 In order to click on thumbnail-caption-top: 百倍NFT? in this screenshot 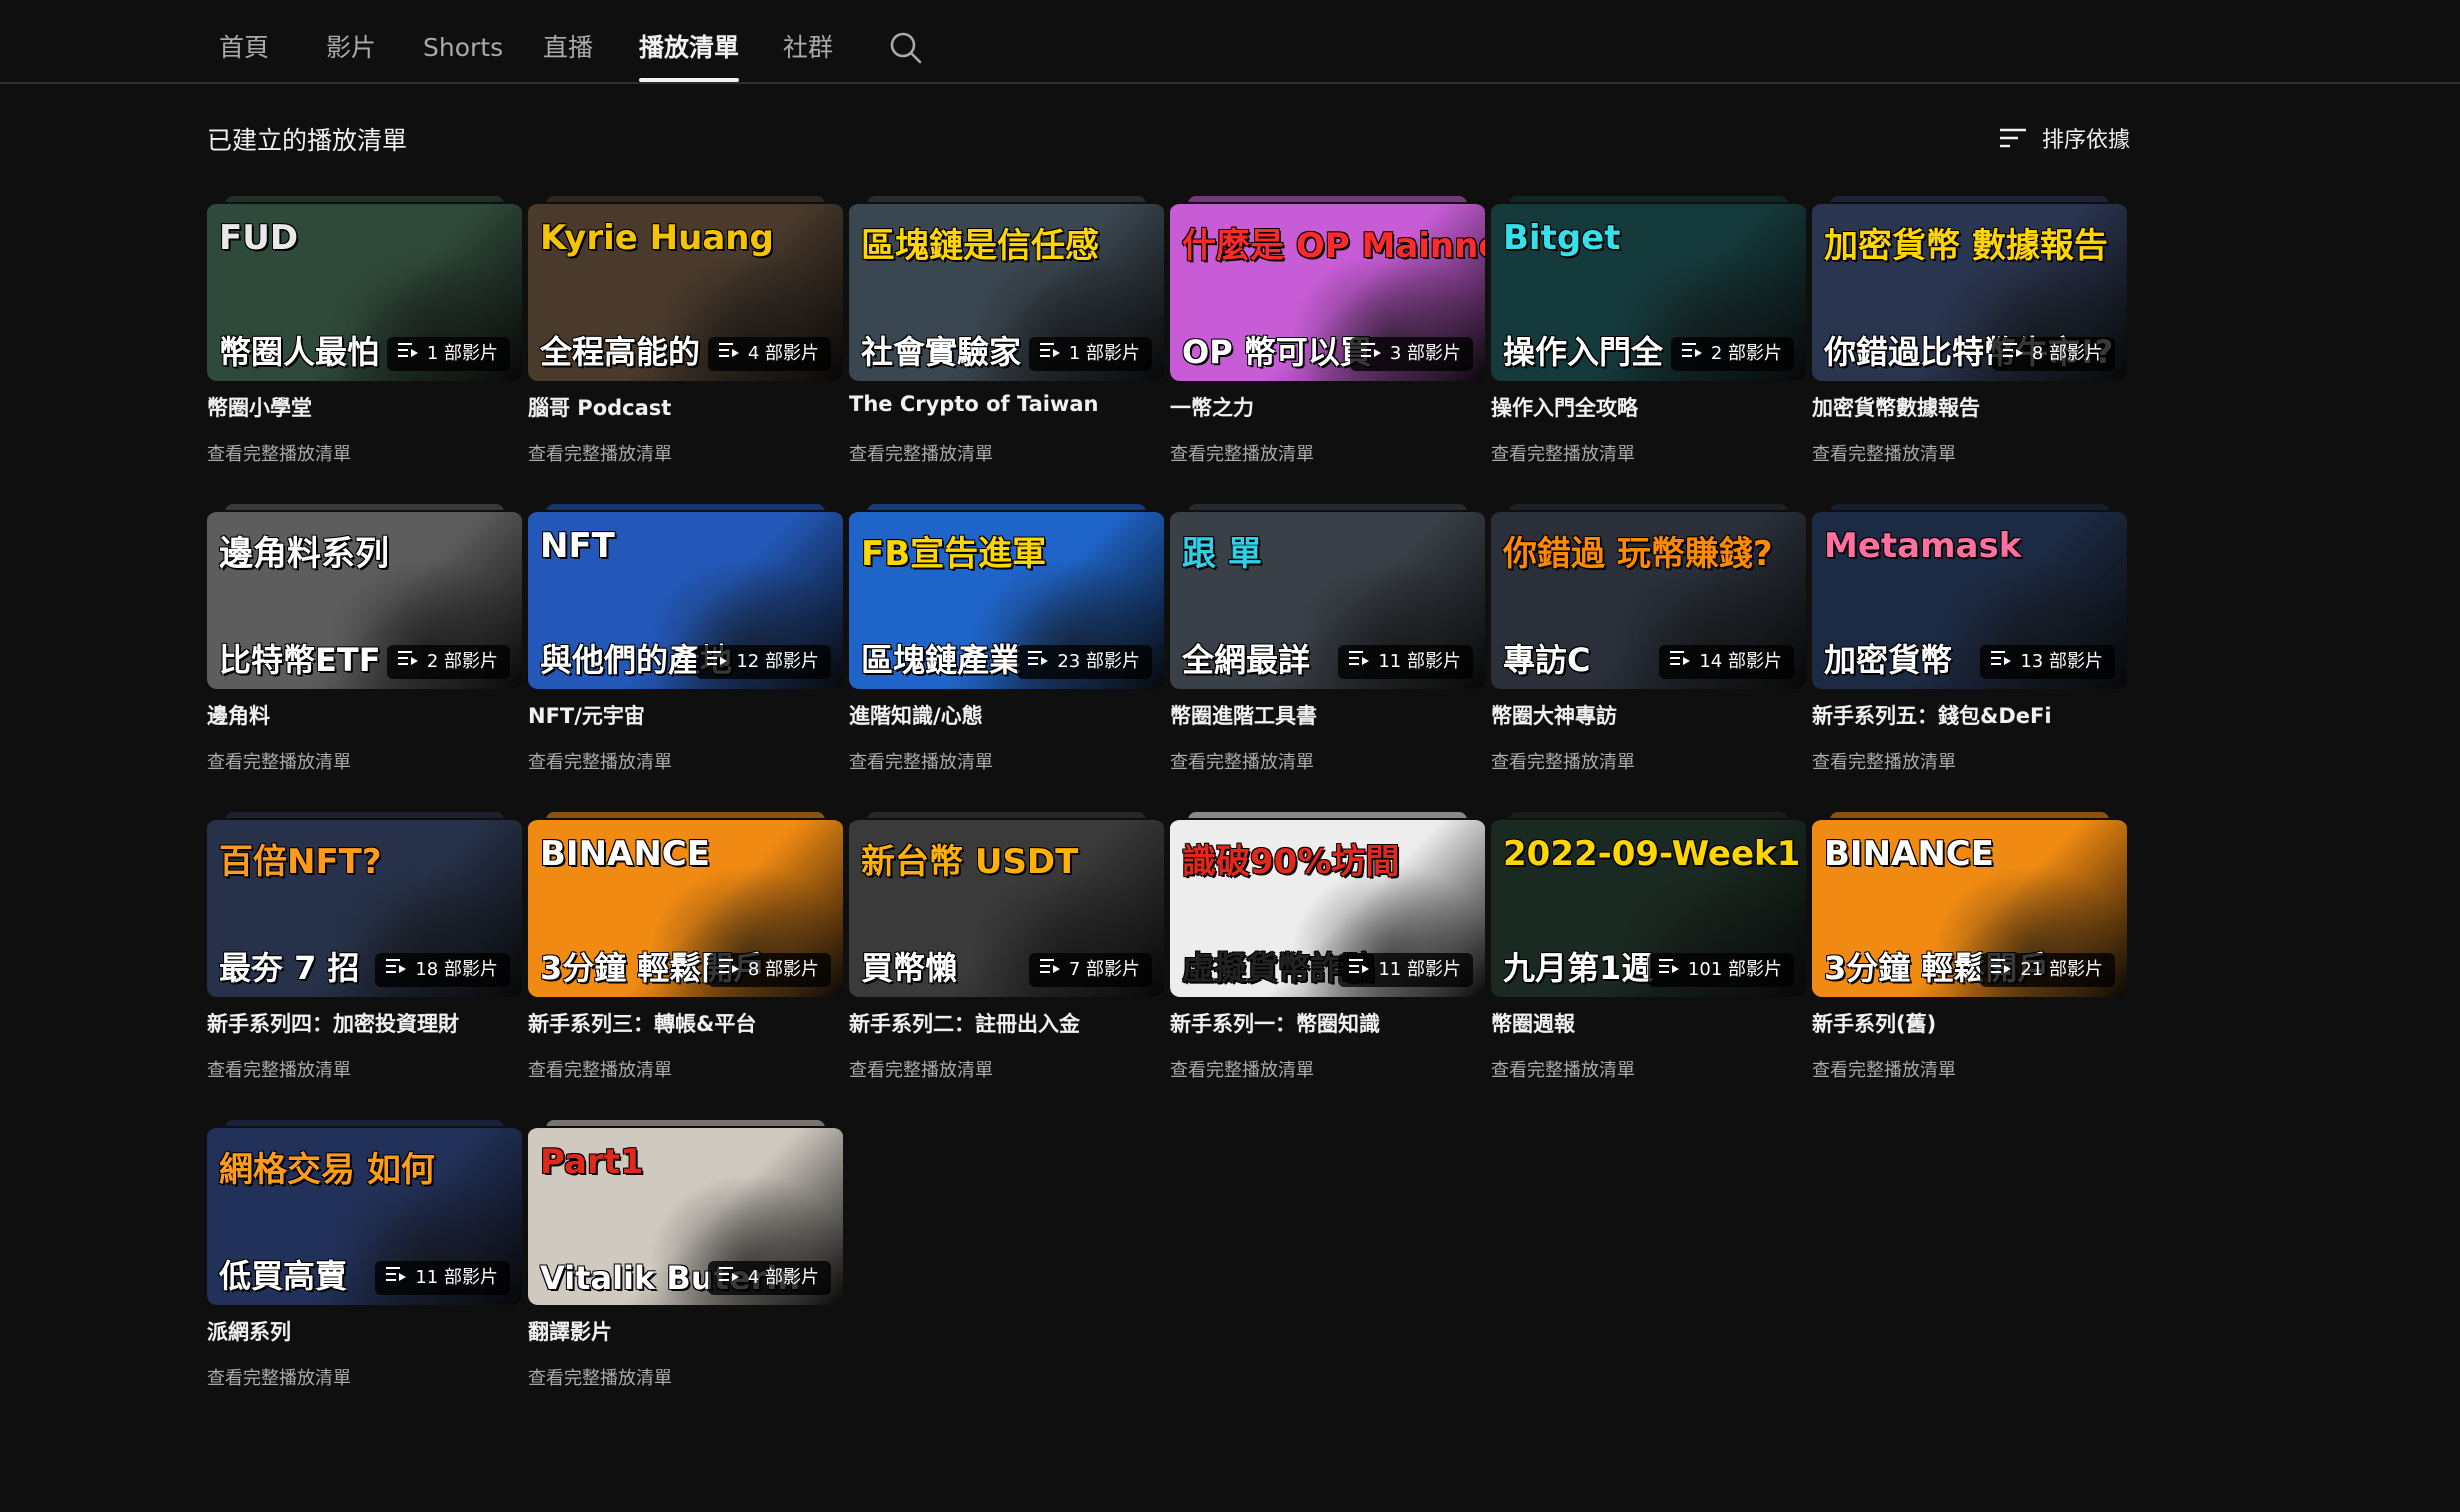, I will do `click(300, 862)`.